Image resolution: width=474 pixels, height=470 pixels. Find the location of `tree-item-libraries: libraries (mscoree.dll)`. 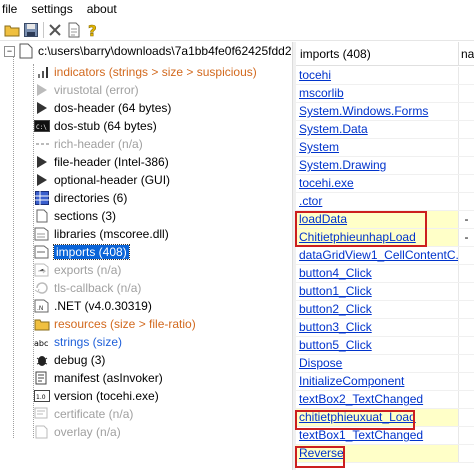

tree-item-libraries: libraries (mscoree.dll) is located at coordinates (101, 234).